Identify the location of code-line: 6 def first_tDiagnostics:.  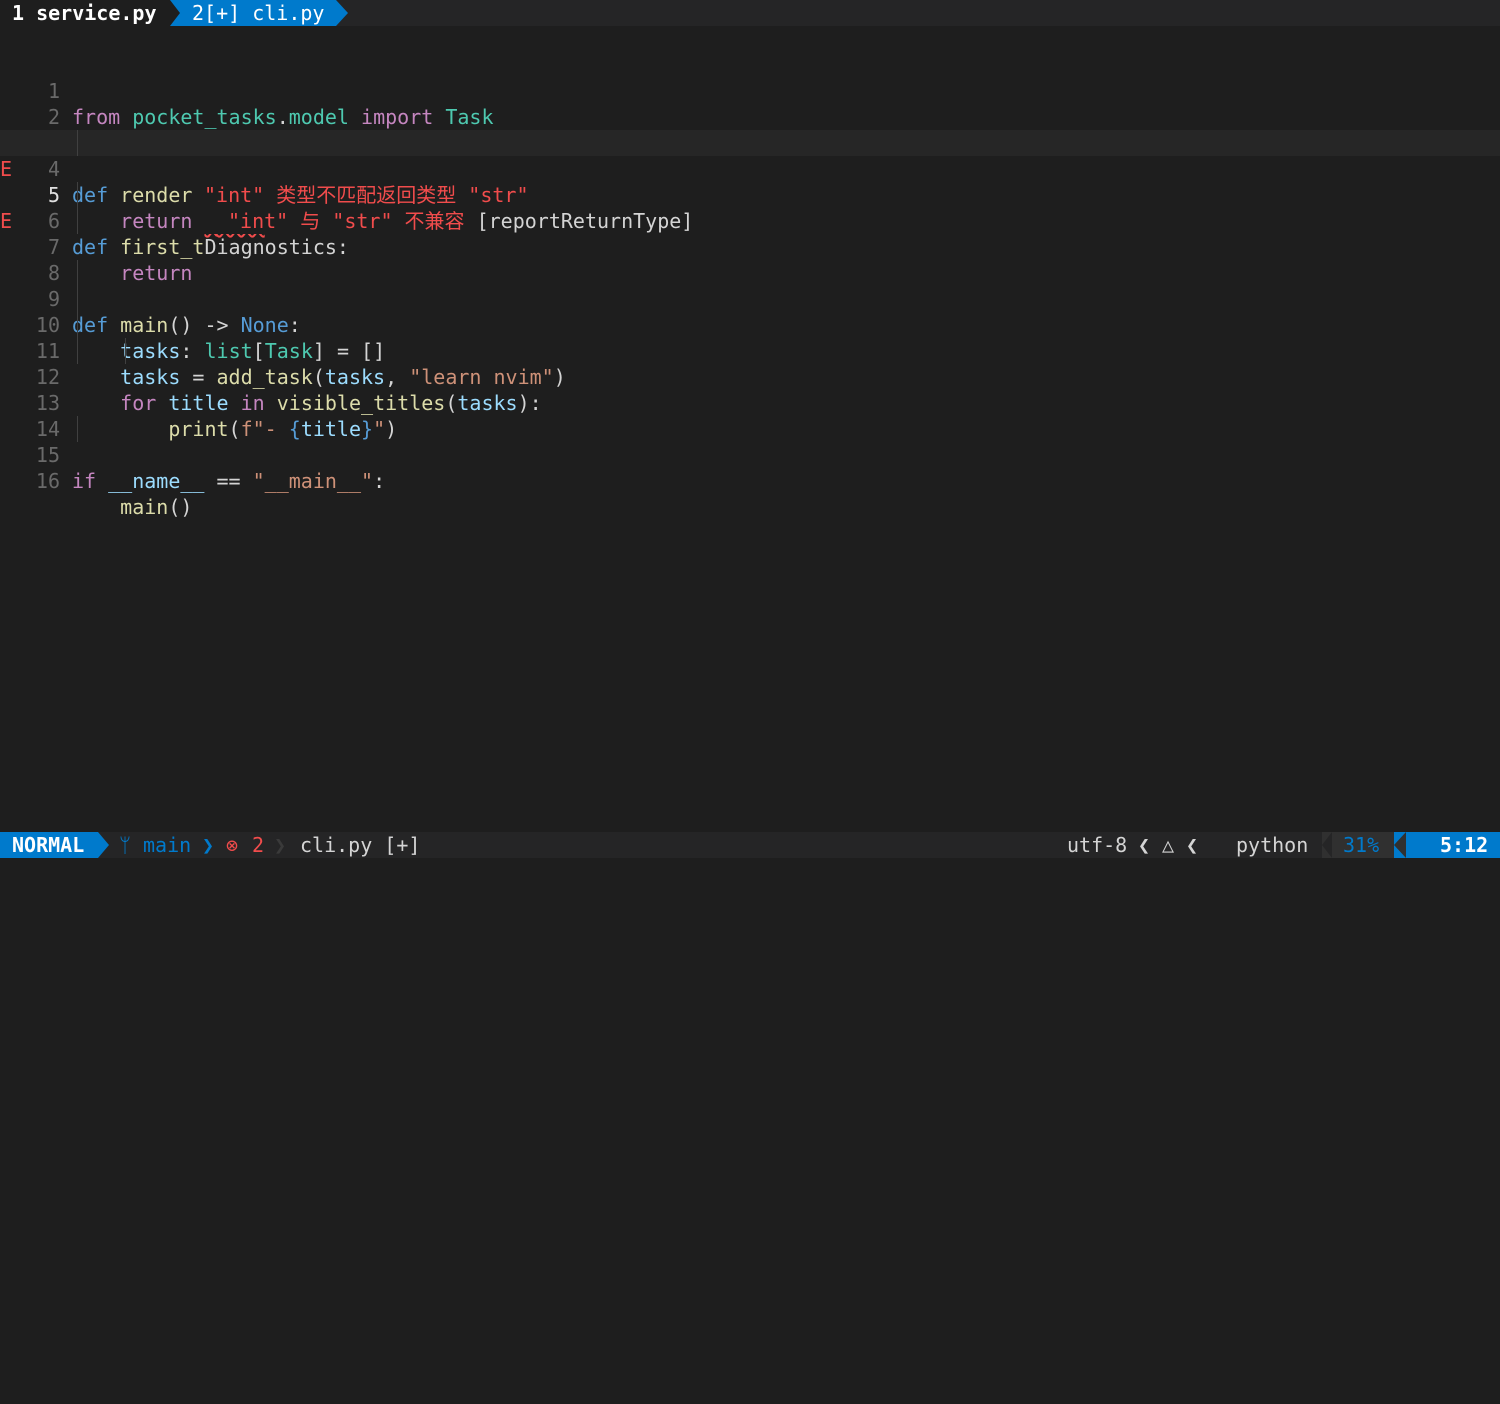
(750, 207).